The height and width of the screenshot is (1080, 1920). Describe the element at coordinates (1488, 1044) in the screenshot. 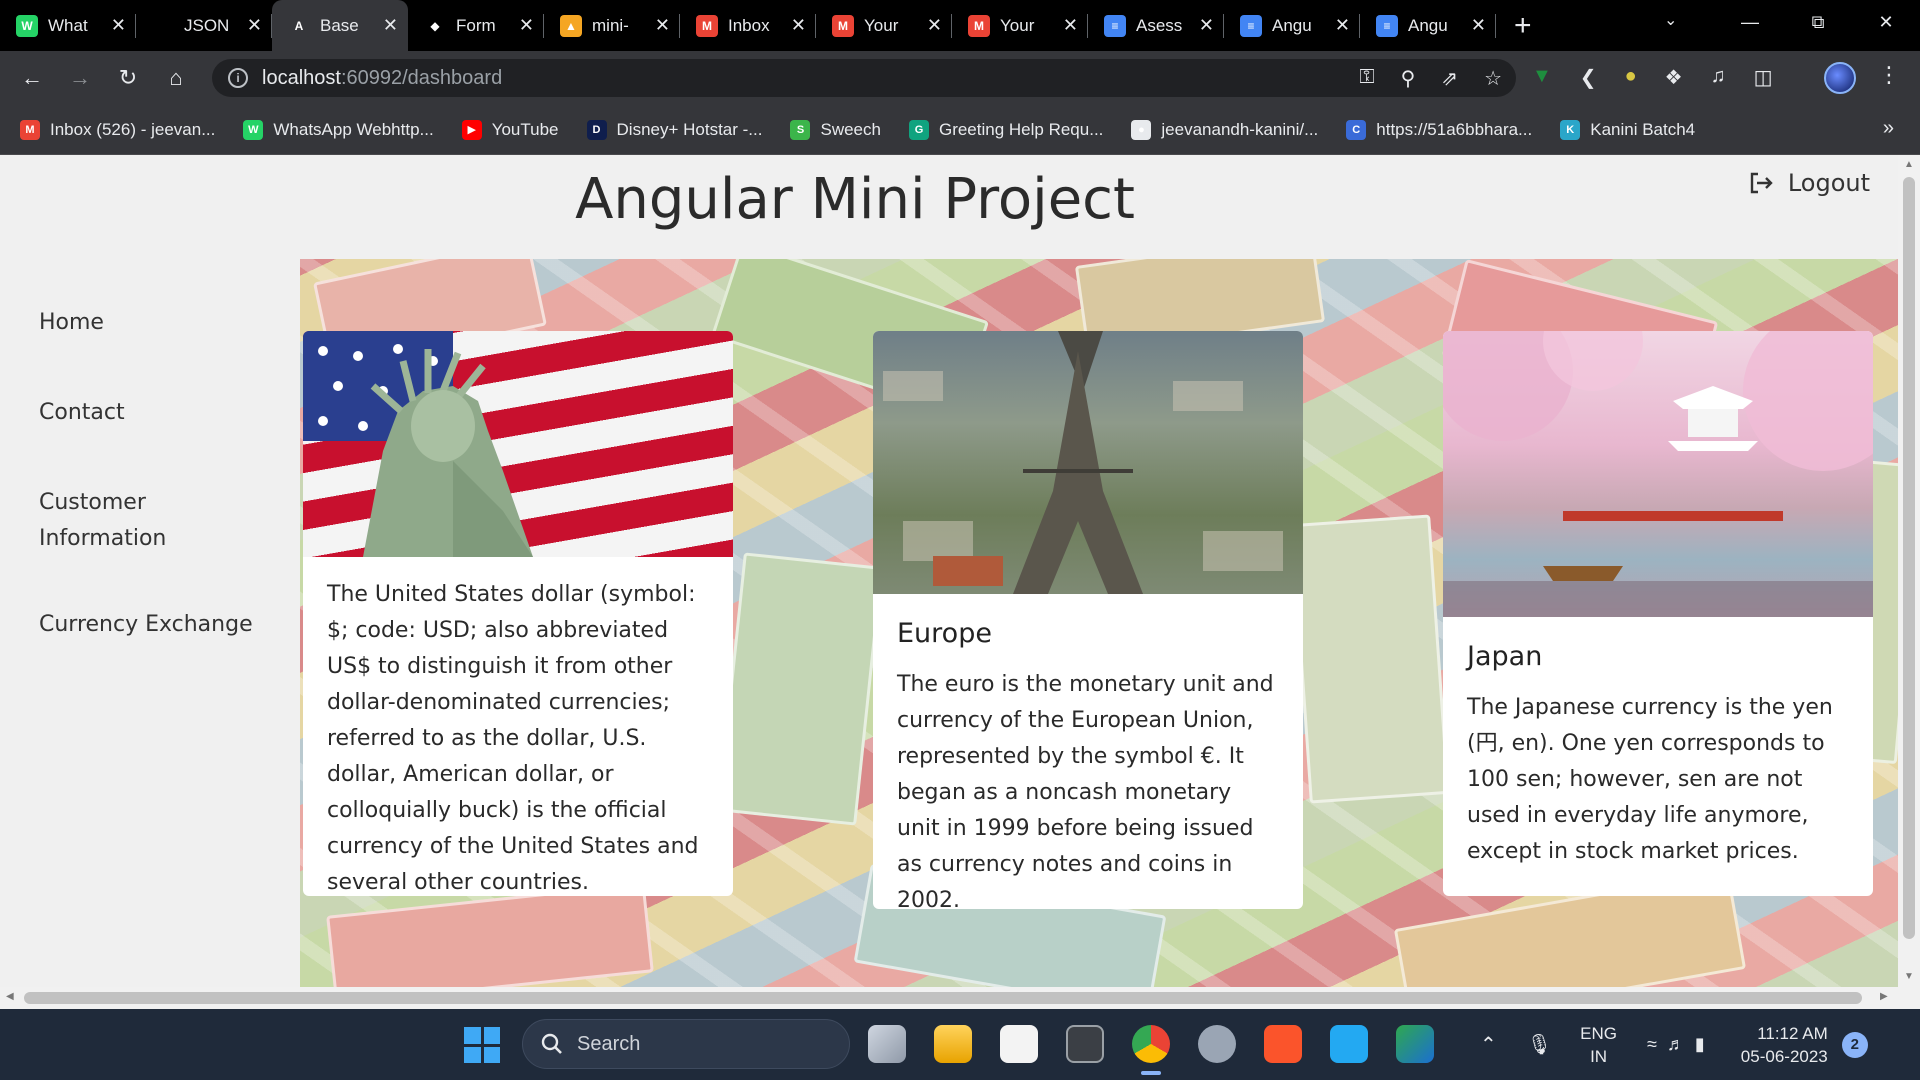

I see `tray-overflow-icon: ⌃` at that location.